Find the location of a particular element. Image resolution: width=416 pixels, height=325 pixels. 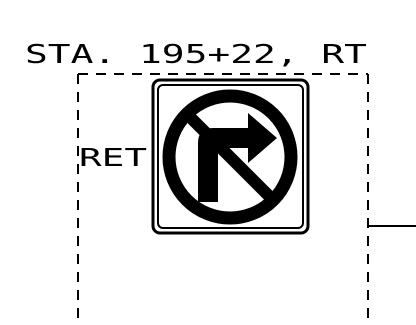

station-label: STA. 195+22, RT is located at coordinates (196, 55).